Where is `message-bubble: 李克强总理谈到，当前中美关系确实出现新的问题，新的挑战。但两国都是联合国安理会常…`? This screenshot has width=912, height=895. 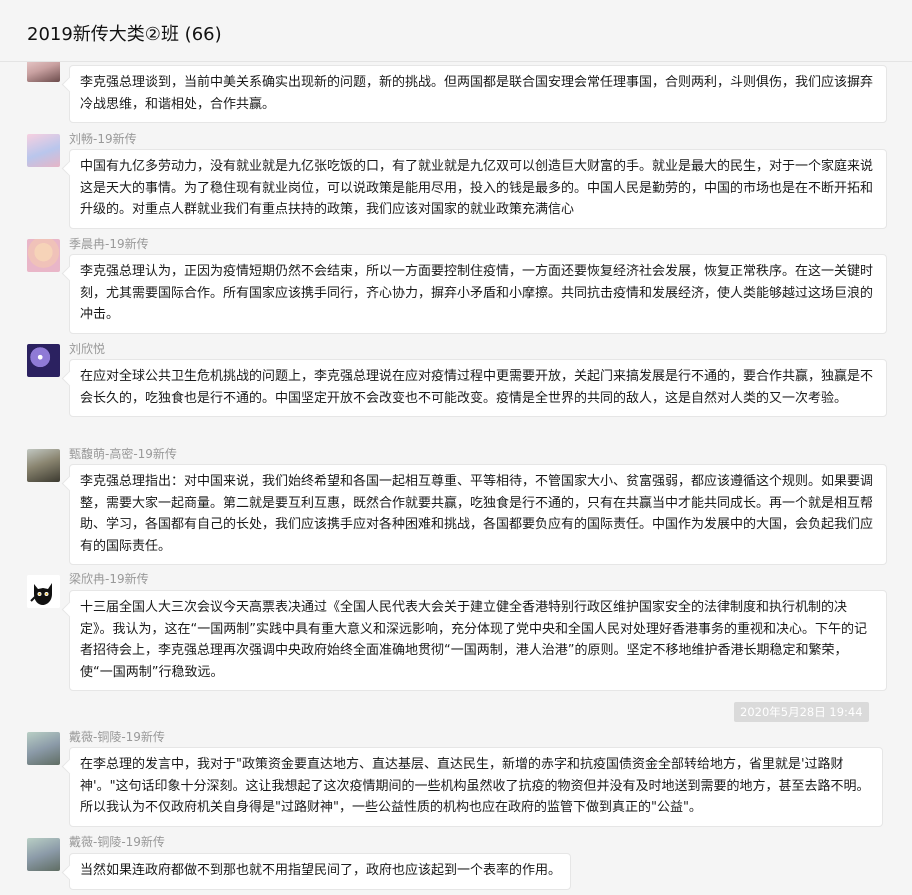 message-bubble: 李克强总理谈到，当前中美关系确实出现新的问题，新的挑战。但两国都是联合国安理会常… is located at coordinates (478, 94).